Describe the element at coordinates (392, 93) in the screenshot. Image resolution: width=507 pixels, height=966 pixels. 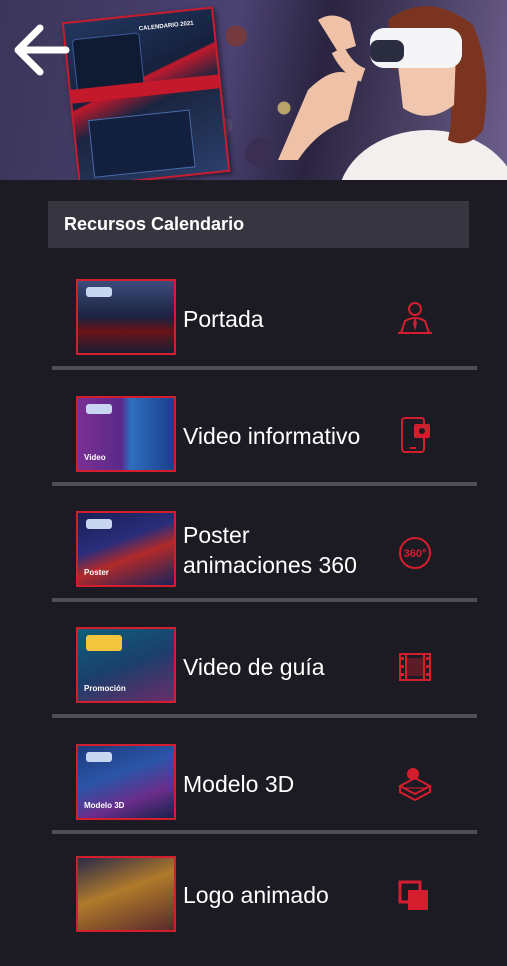
I see `vr-woman-image` at that location.